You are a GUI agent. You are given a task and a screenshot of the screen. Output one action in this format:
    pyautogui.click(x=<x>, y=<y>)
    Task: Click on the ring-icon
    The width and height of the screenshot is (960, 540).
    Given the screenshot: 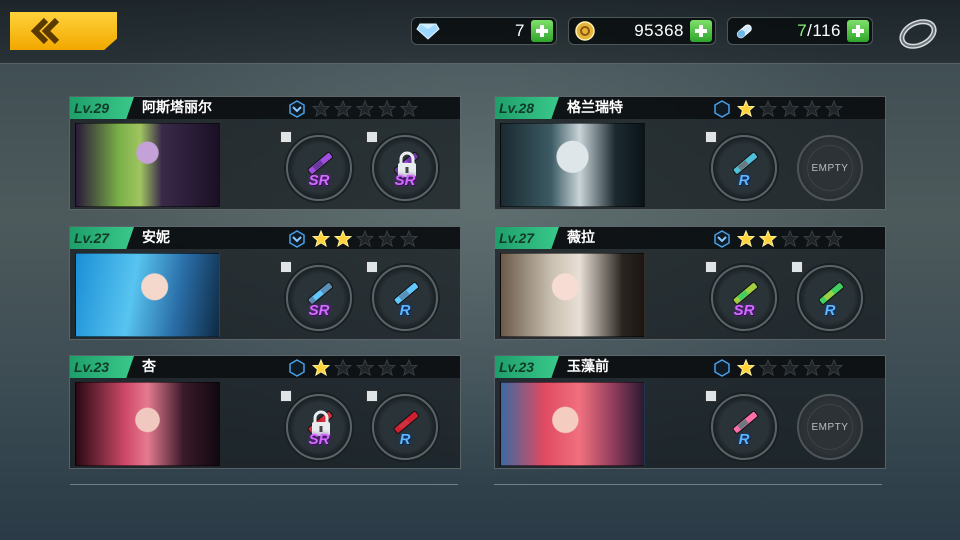 What is the action you would take?
    pyautogui.click(x=918, y=34)
    